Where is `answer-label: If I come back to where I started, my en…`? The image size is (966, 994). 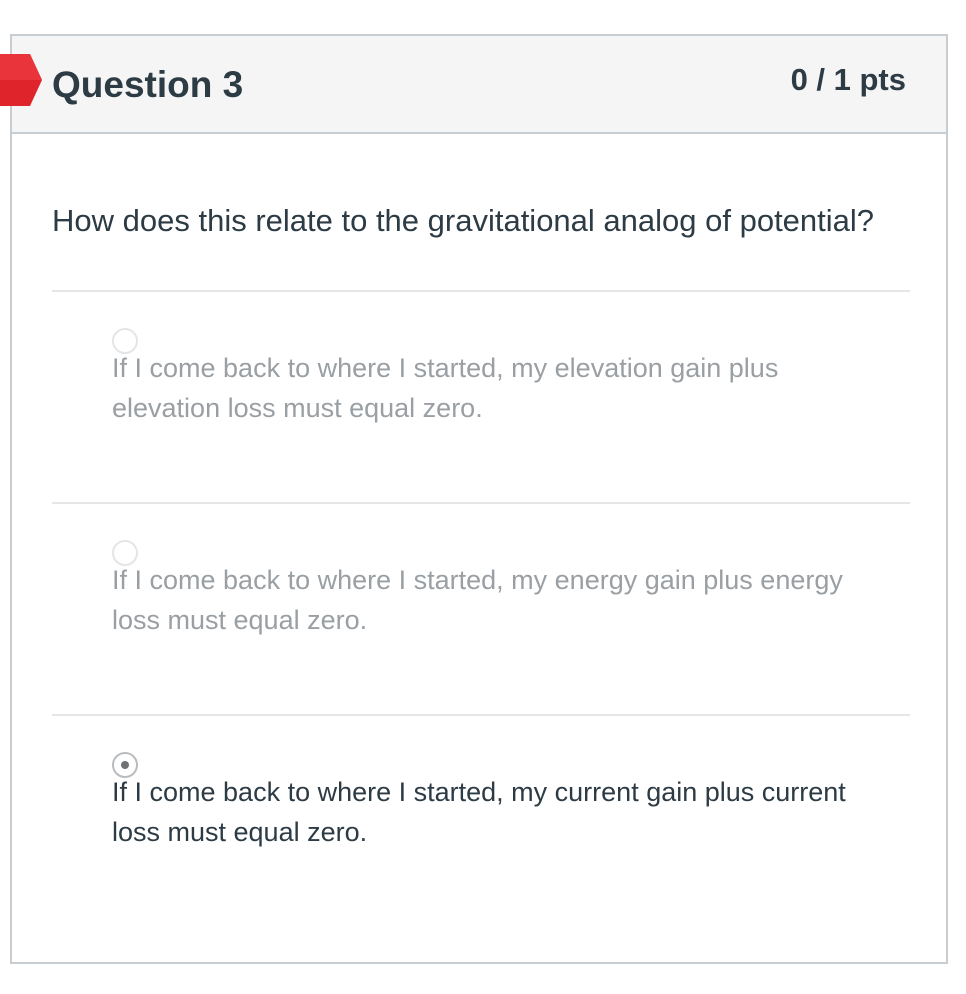
answer-label: If I come back to where I started, my en… is located at coordinates (477, 600).